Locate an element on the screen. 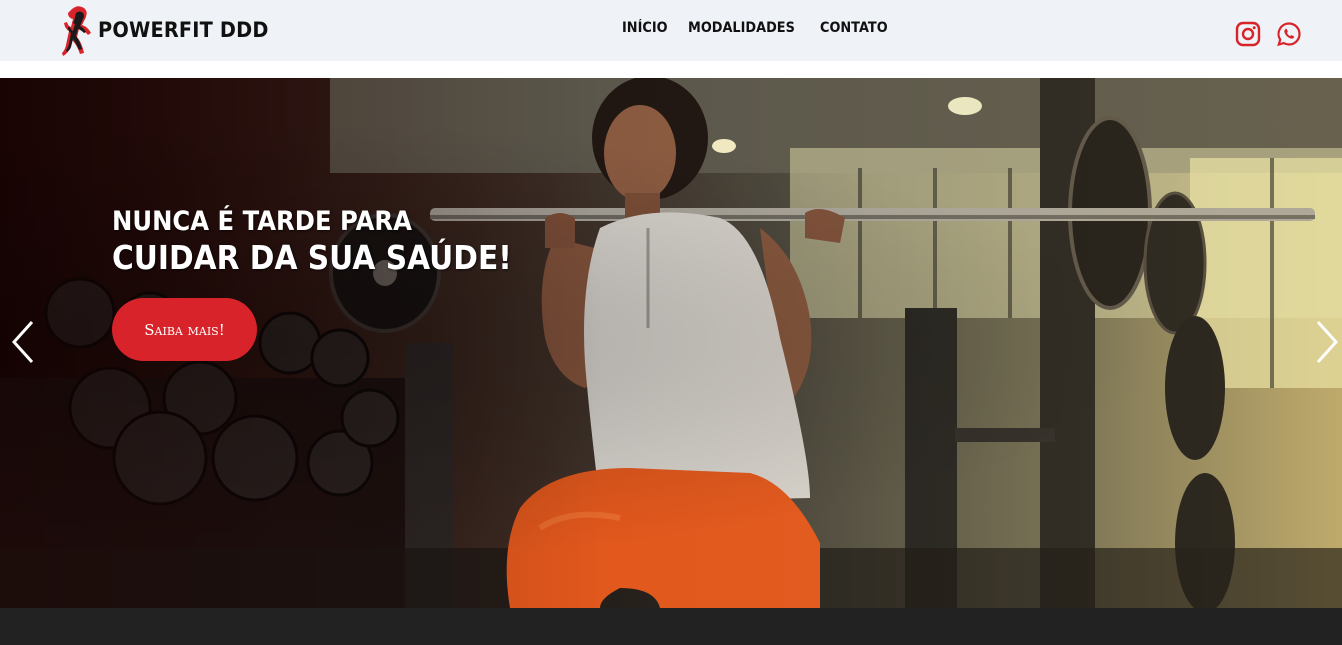  brand-link: POWERFIT DDD is located at coordinates (172, 30).